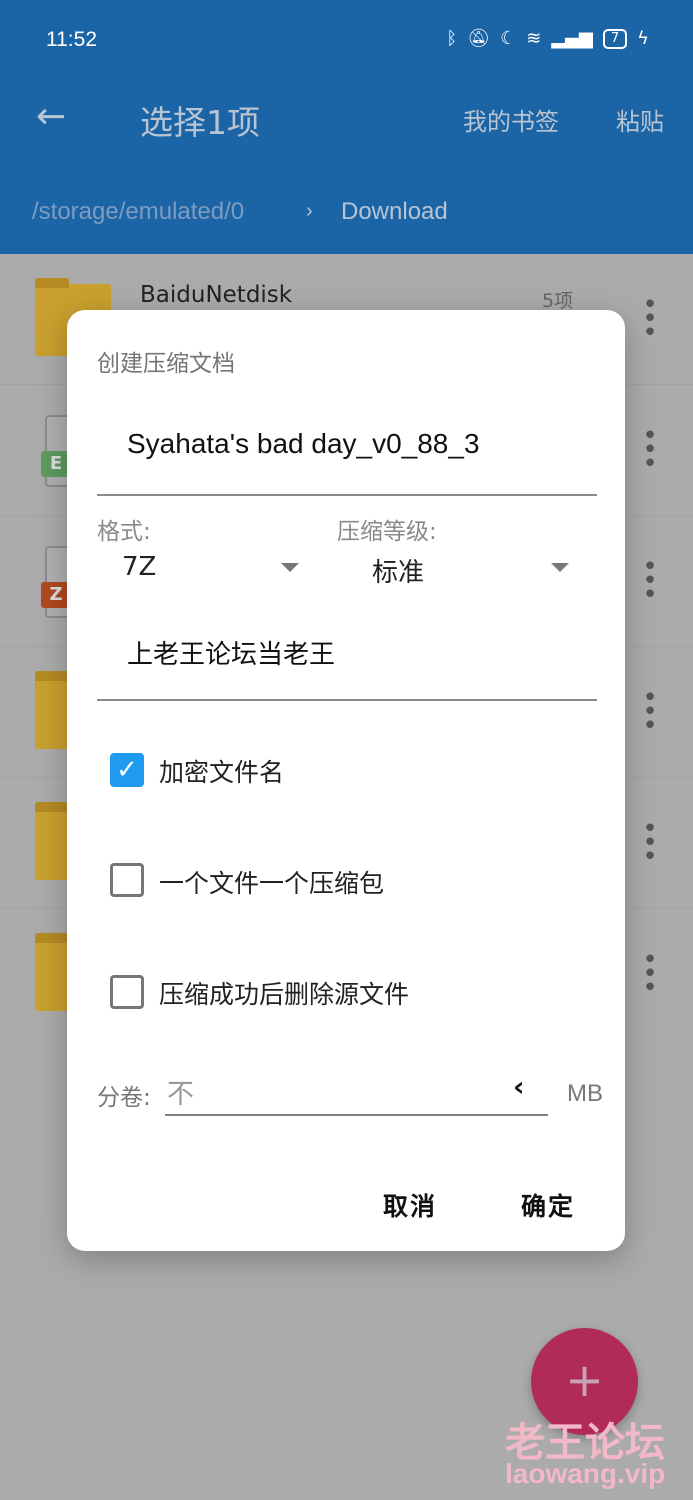  What do you see at coordinates (572, 38) in the screenshot?
I see `signal-4g-icon: ▂▄▆` at bounding box center [572, 38].